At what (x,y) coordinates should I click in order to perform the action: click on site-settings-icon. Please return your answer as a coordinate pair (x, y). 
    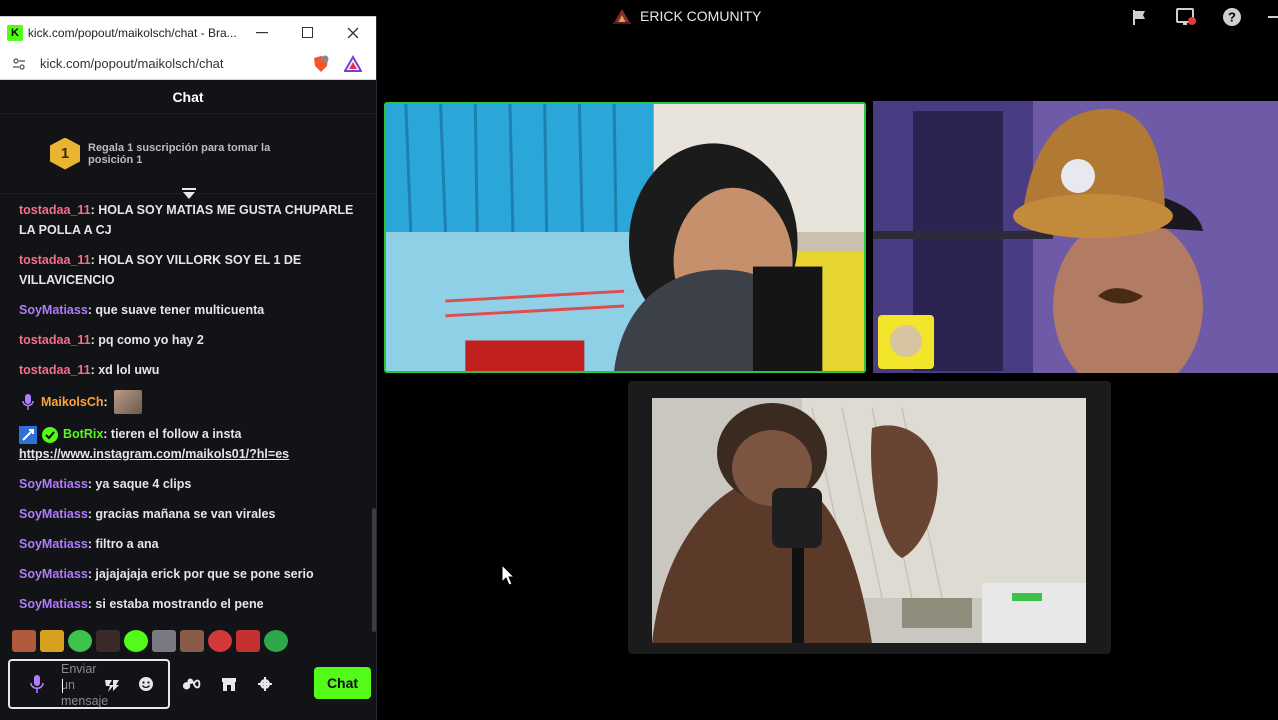
    Looking at the image, I should click on (19, 64).